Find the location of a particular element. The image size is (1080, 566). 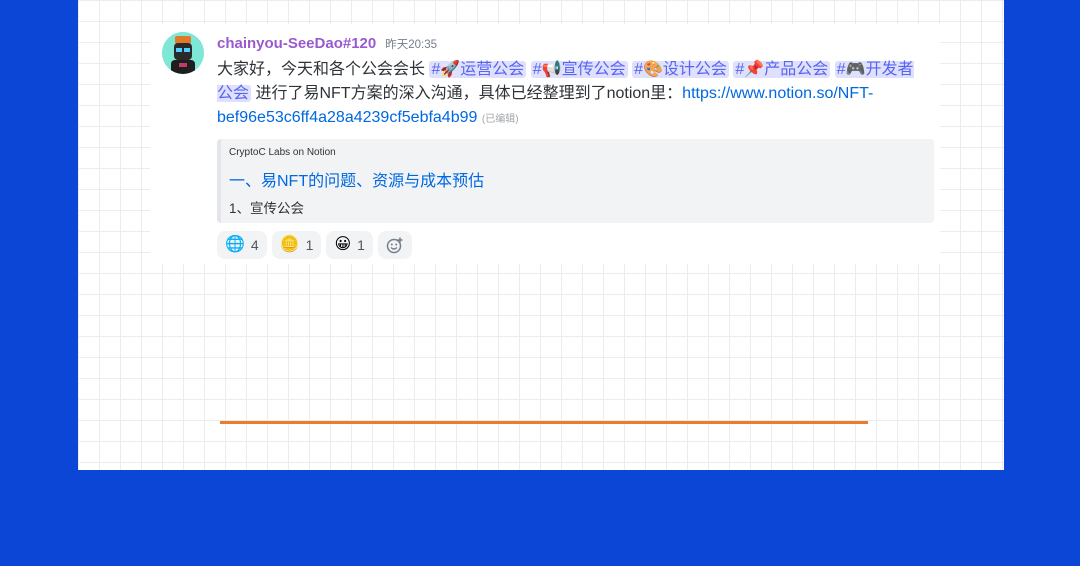

rocket-icon: 🚀 is located at coordinates (450, 69).